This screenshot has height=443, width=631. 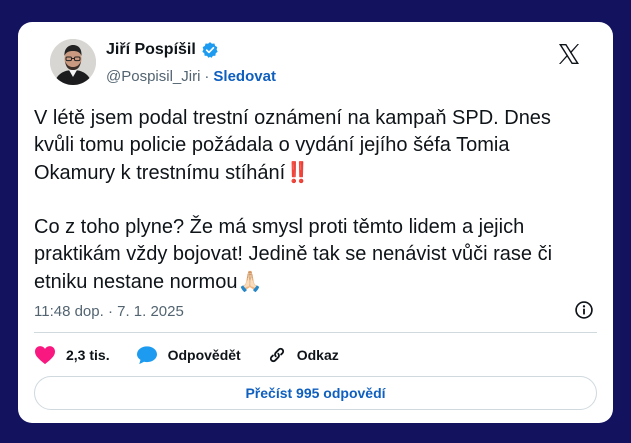 What do you see at coordinates (298, 172) in the screenshot?
I see `double-exclamation-icon: ‼️` at bounding box center [298, 172].